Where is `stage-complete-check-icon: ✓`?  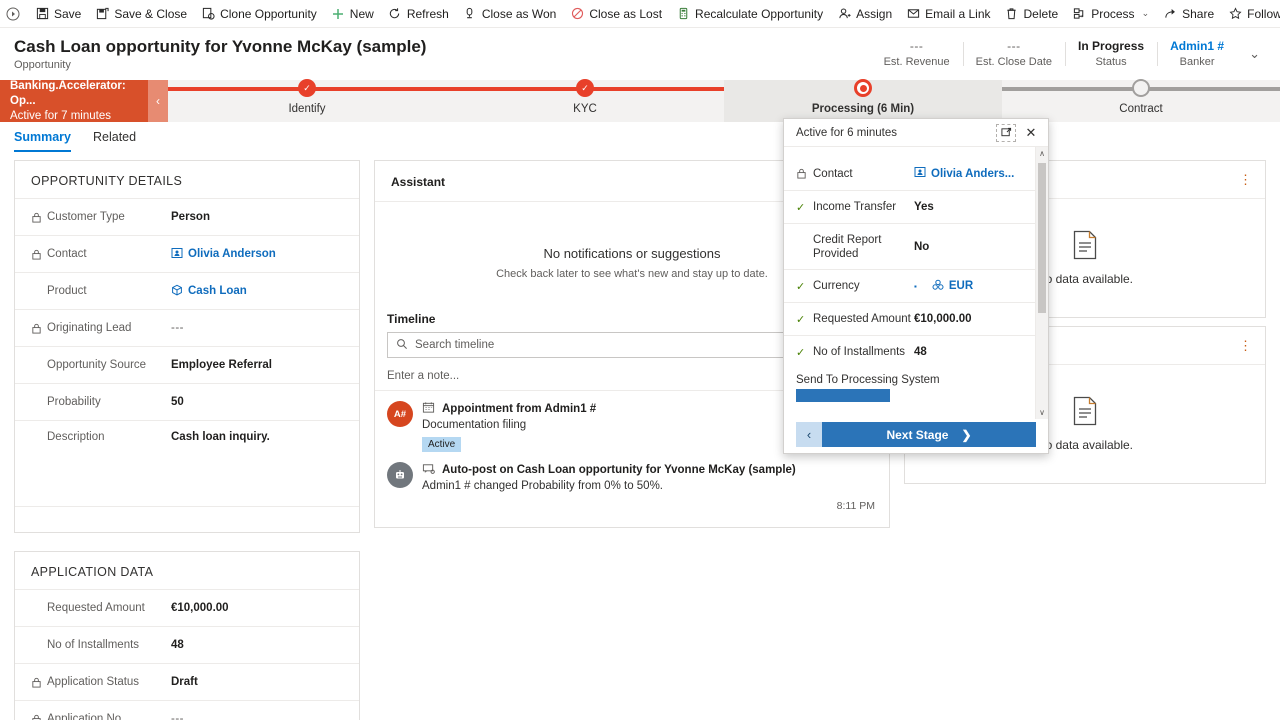 stage-complete-check-icon: ✓ is located at coordinates (585, 88).